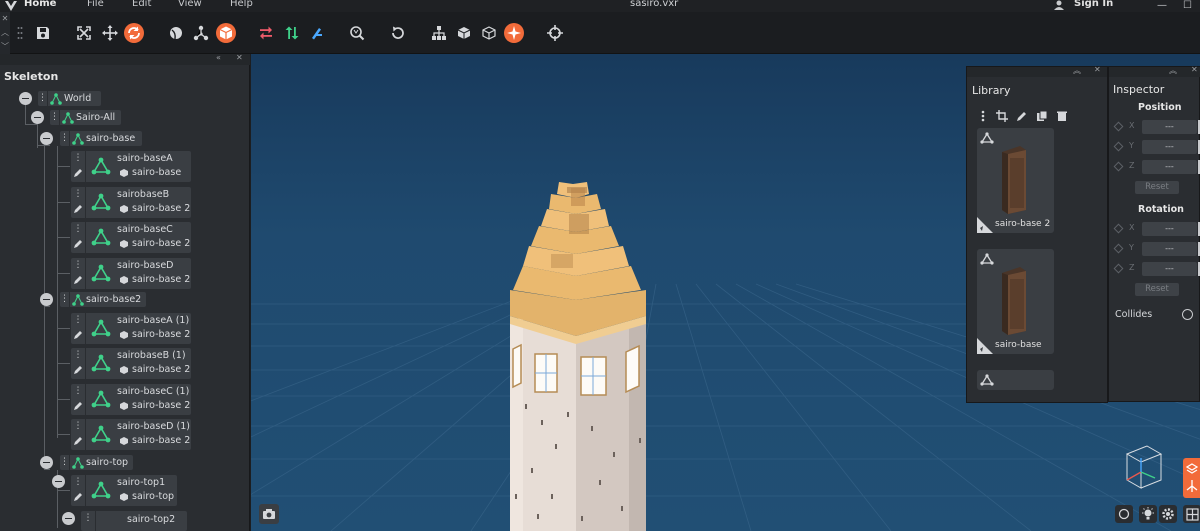  What do you see at coordinates (131, 328) in the screenshot?
I see `bone-item: ⋮ sairo-baseA (1) sairo-base 2` at bounding box center [131, 328].